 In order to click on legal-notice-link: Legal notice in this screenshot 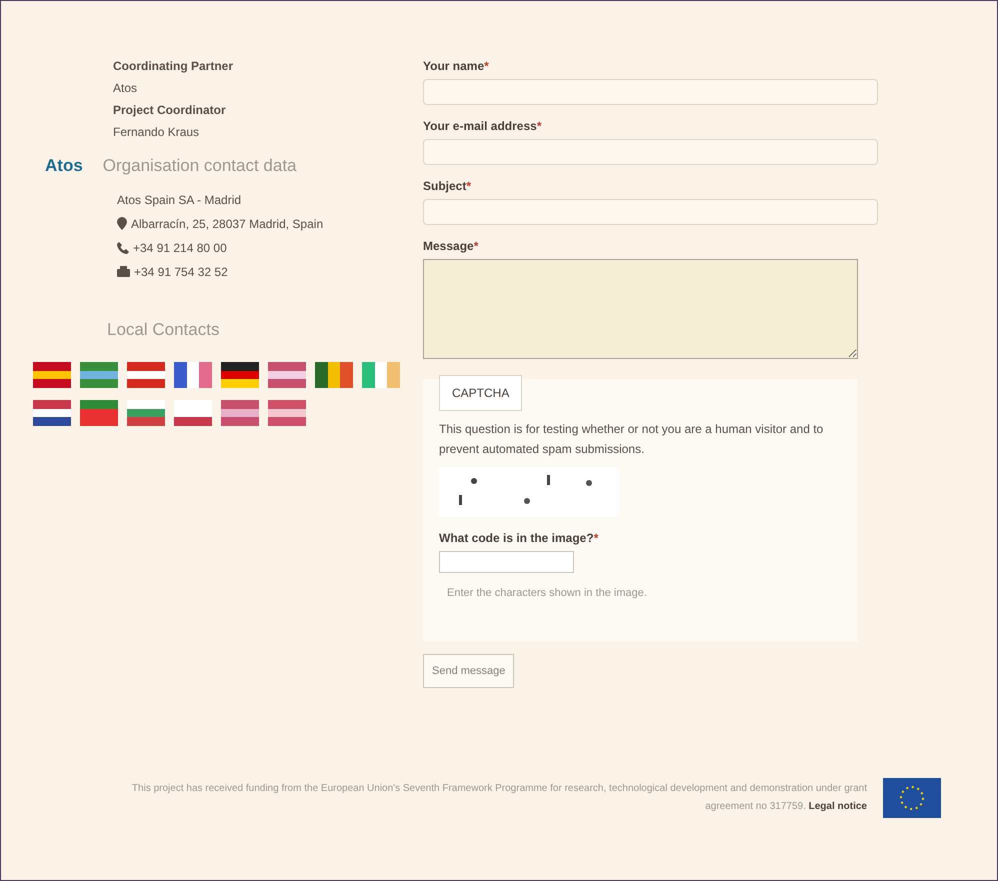, I will do `click(837, 806)`.